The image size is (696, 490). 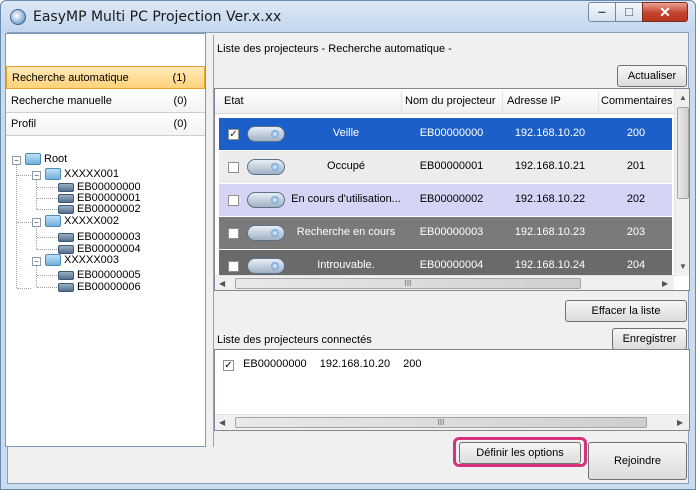 What do you see at coordinates (275, 364) in the screenshot?
I see `connected-name: EB00000000` at bounding box center [275, 364].